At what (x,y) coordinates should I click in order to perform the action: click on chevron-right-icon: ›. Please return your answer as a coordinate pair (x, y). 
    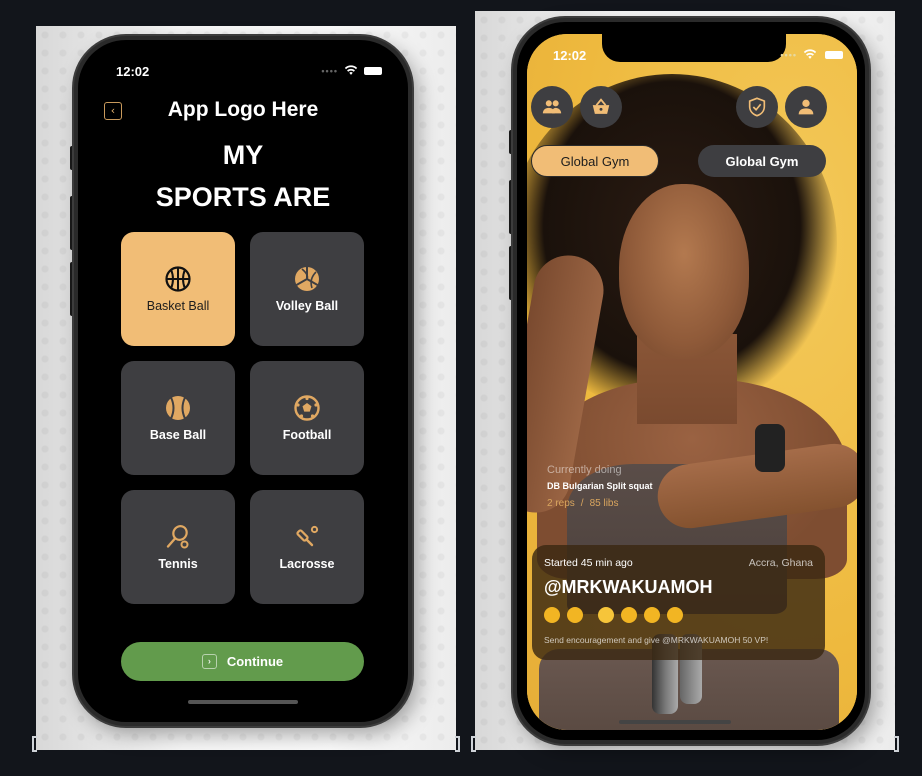
    Looking at the image, I should click on (209, 661).